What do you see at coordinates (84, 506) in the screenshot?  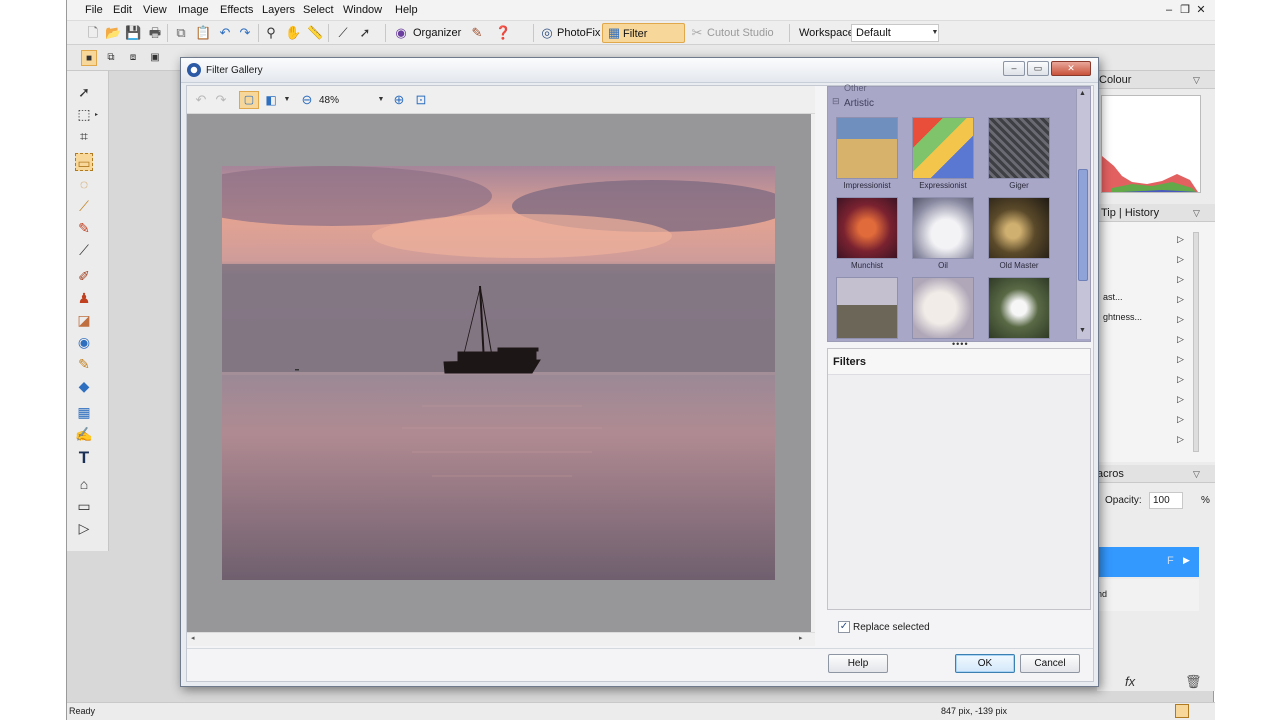 I see `shape-tool-icon: ▭` at bounding box center [84, 506].